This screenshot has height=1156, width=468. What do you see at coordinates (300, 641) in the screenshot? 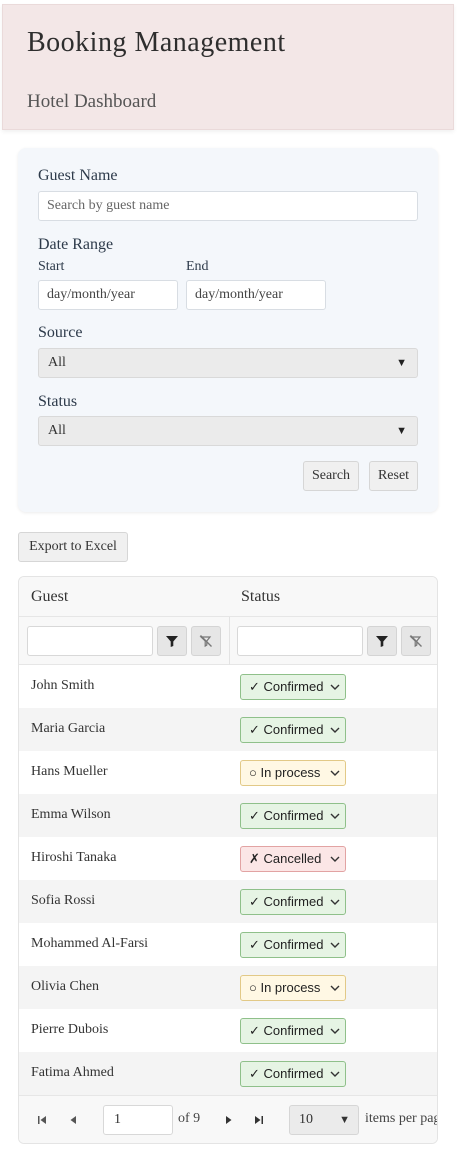
I see `status-column-filter-input` at bounding box center [300, 641].